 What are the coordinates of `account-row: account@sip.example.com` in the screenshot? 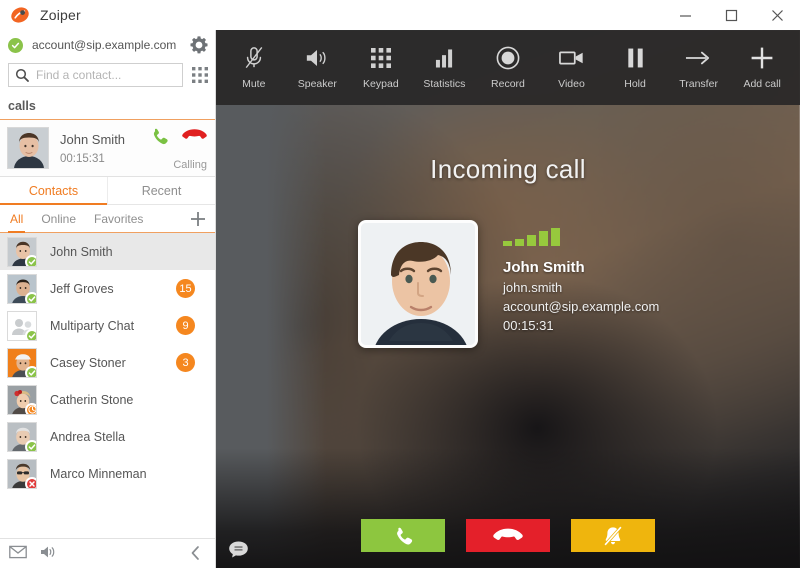 It's located at (107, 45).